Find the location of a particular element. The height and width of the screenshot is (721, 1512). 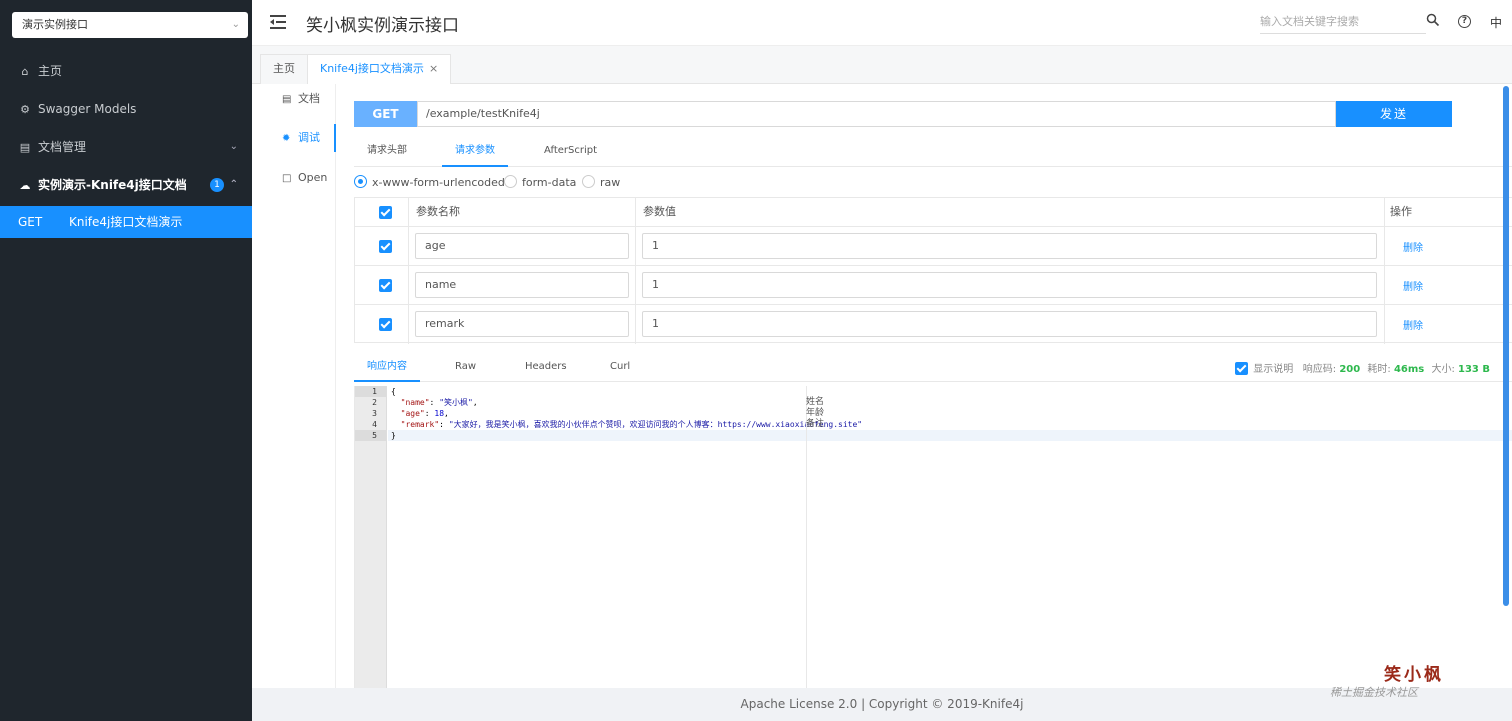

json-key: "name" is located at coordinates (415, 402).